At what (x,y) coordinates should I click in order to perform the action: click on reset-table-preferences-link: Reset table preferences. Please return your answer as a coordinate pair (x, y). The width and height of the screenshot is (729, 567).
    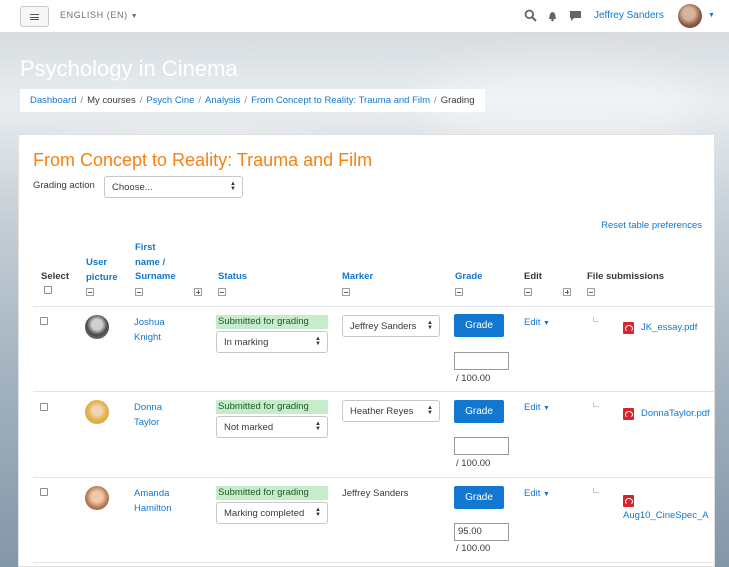
    Looking at the image, I should click on (651, 225).